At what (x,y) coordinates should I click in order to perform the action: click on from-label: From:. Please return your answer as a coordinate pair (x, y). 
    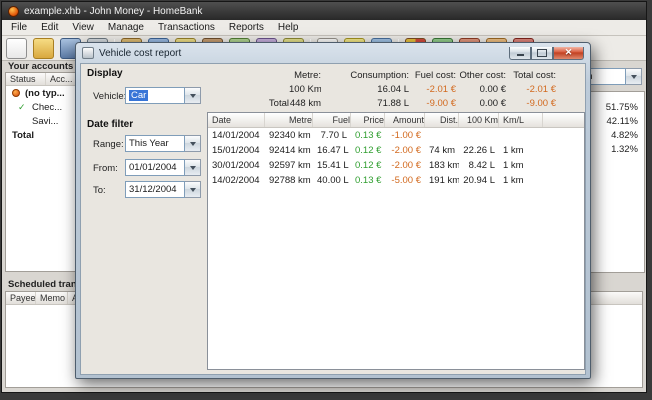
    Looking at the image, I should click on (105, 168).